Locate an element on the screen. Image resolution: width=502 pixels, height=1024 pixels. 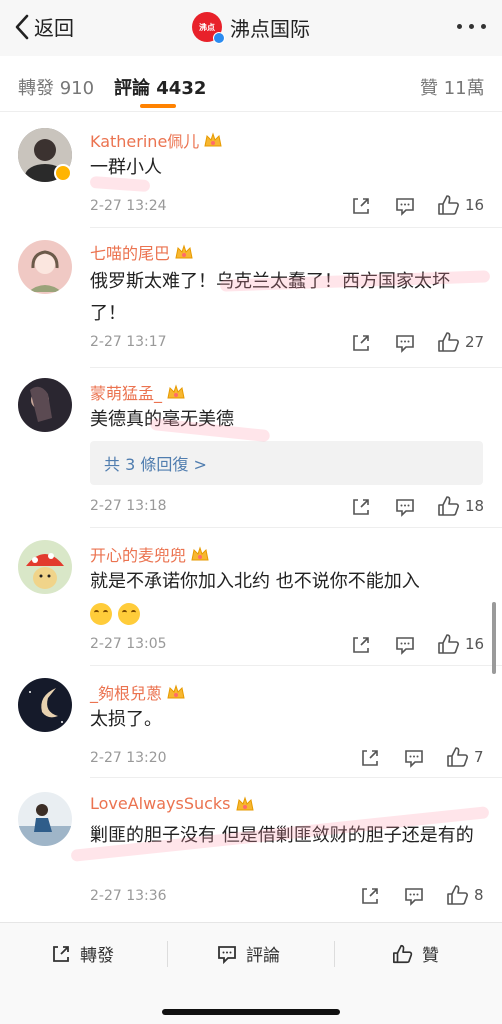
scrollbar is located at coordinates (494, 638).